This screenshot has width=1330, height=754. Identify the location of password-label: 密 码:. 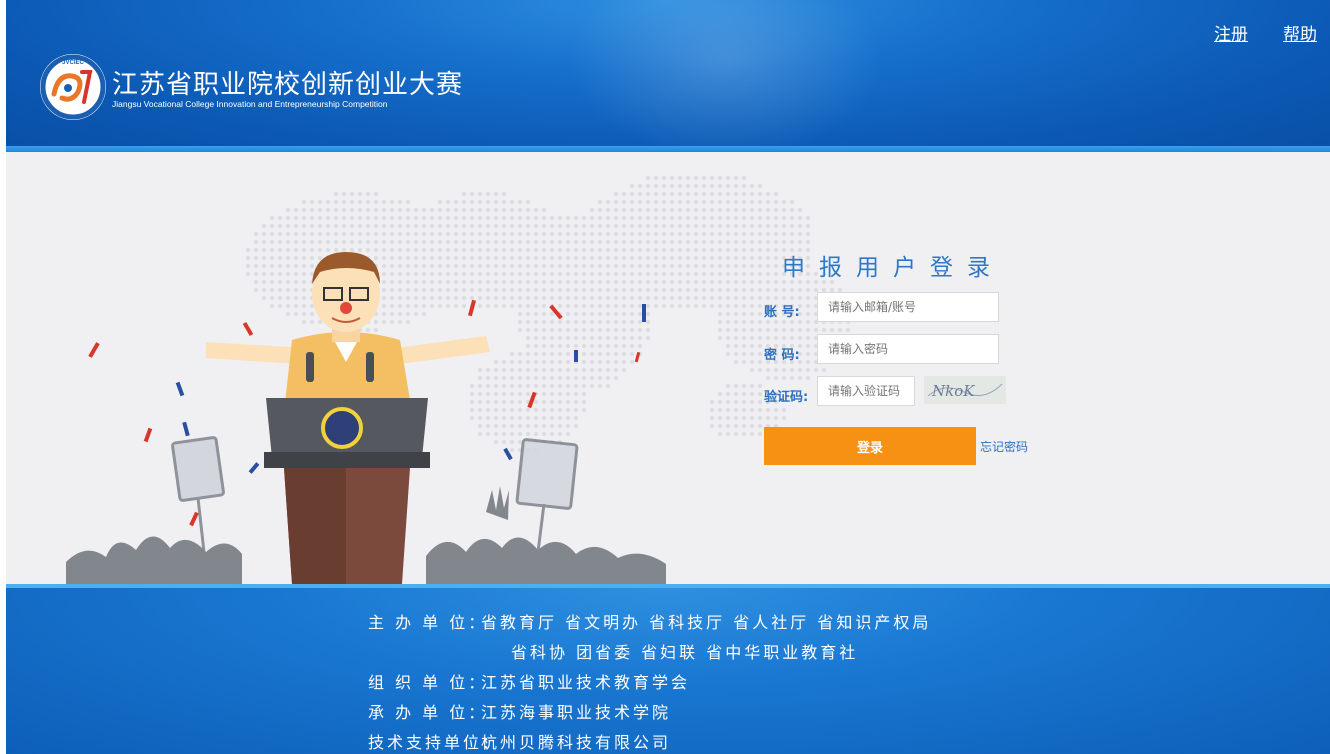
(782, 355).